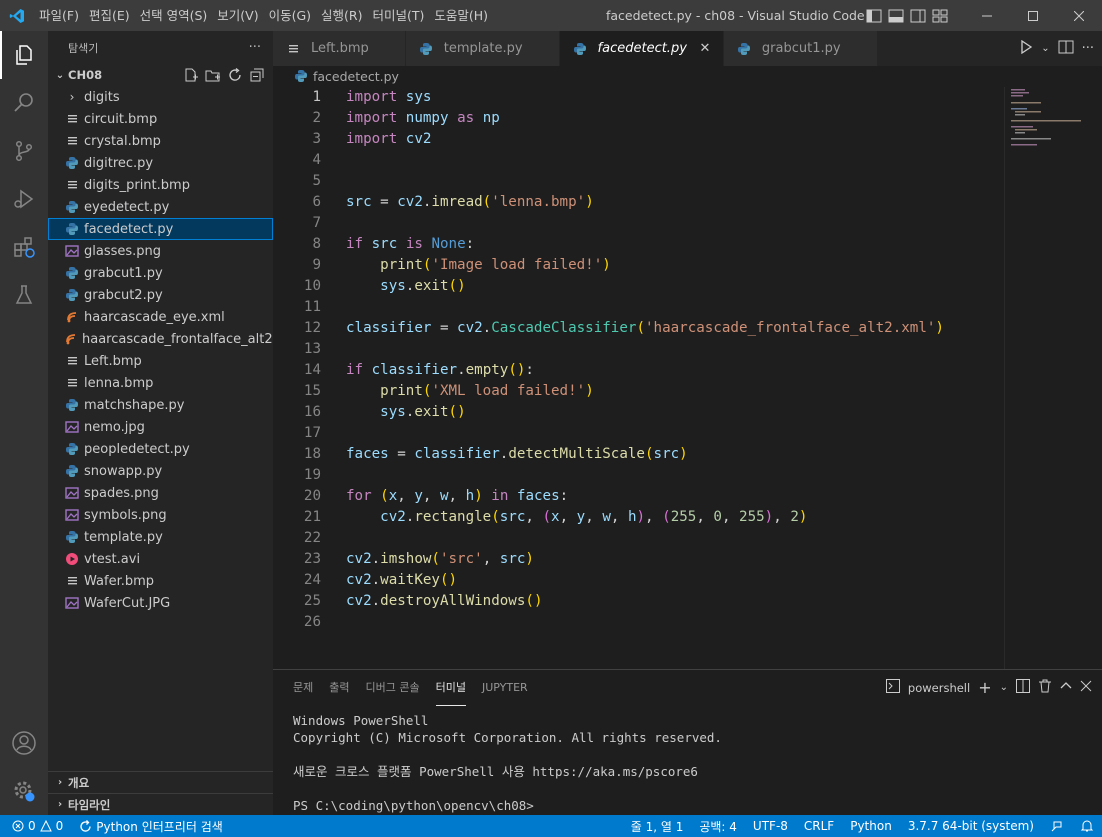 The image size is (1102, 837). I want to click on run-debug-icon, so click(24, 199).